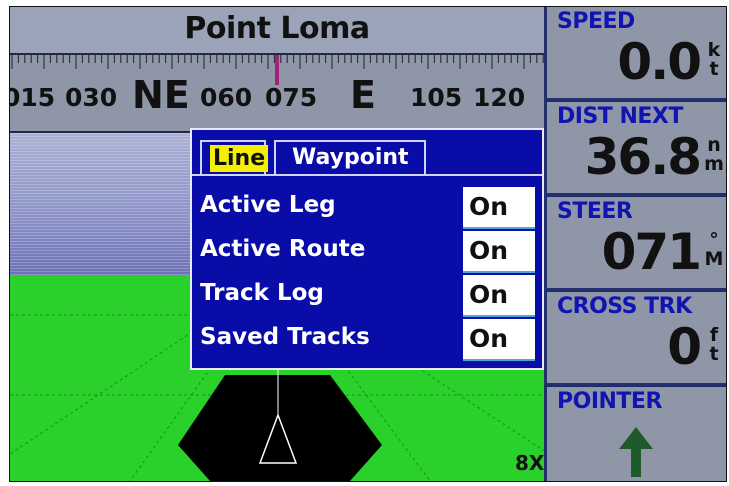 The image size is (729, 486). Describe the element at coordinates (367, 208) in the screenshot. I see `option-row-active-leg: Active Leg On` at that location.